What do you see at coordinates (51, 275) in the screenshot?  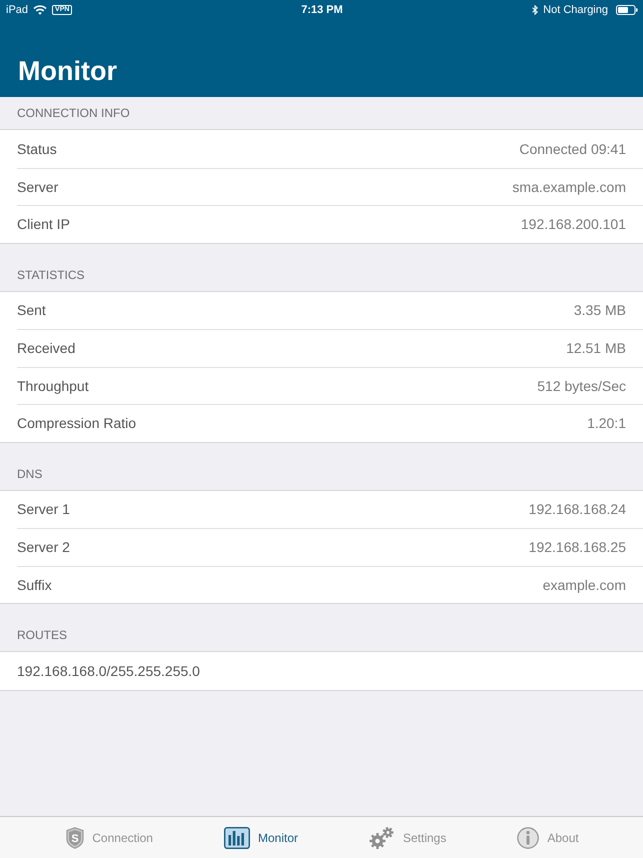 I see `section-header: STATISTICS` at bounding box center [51, 275].